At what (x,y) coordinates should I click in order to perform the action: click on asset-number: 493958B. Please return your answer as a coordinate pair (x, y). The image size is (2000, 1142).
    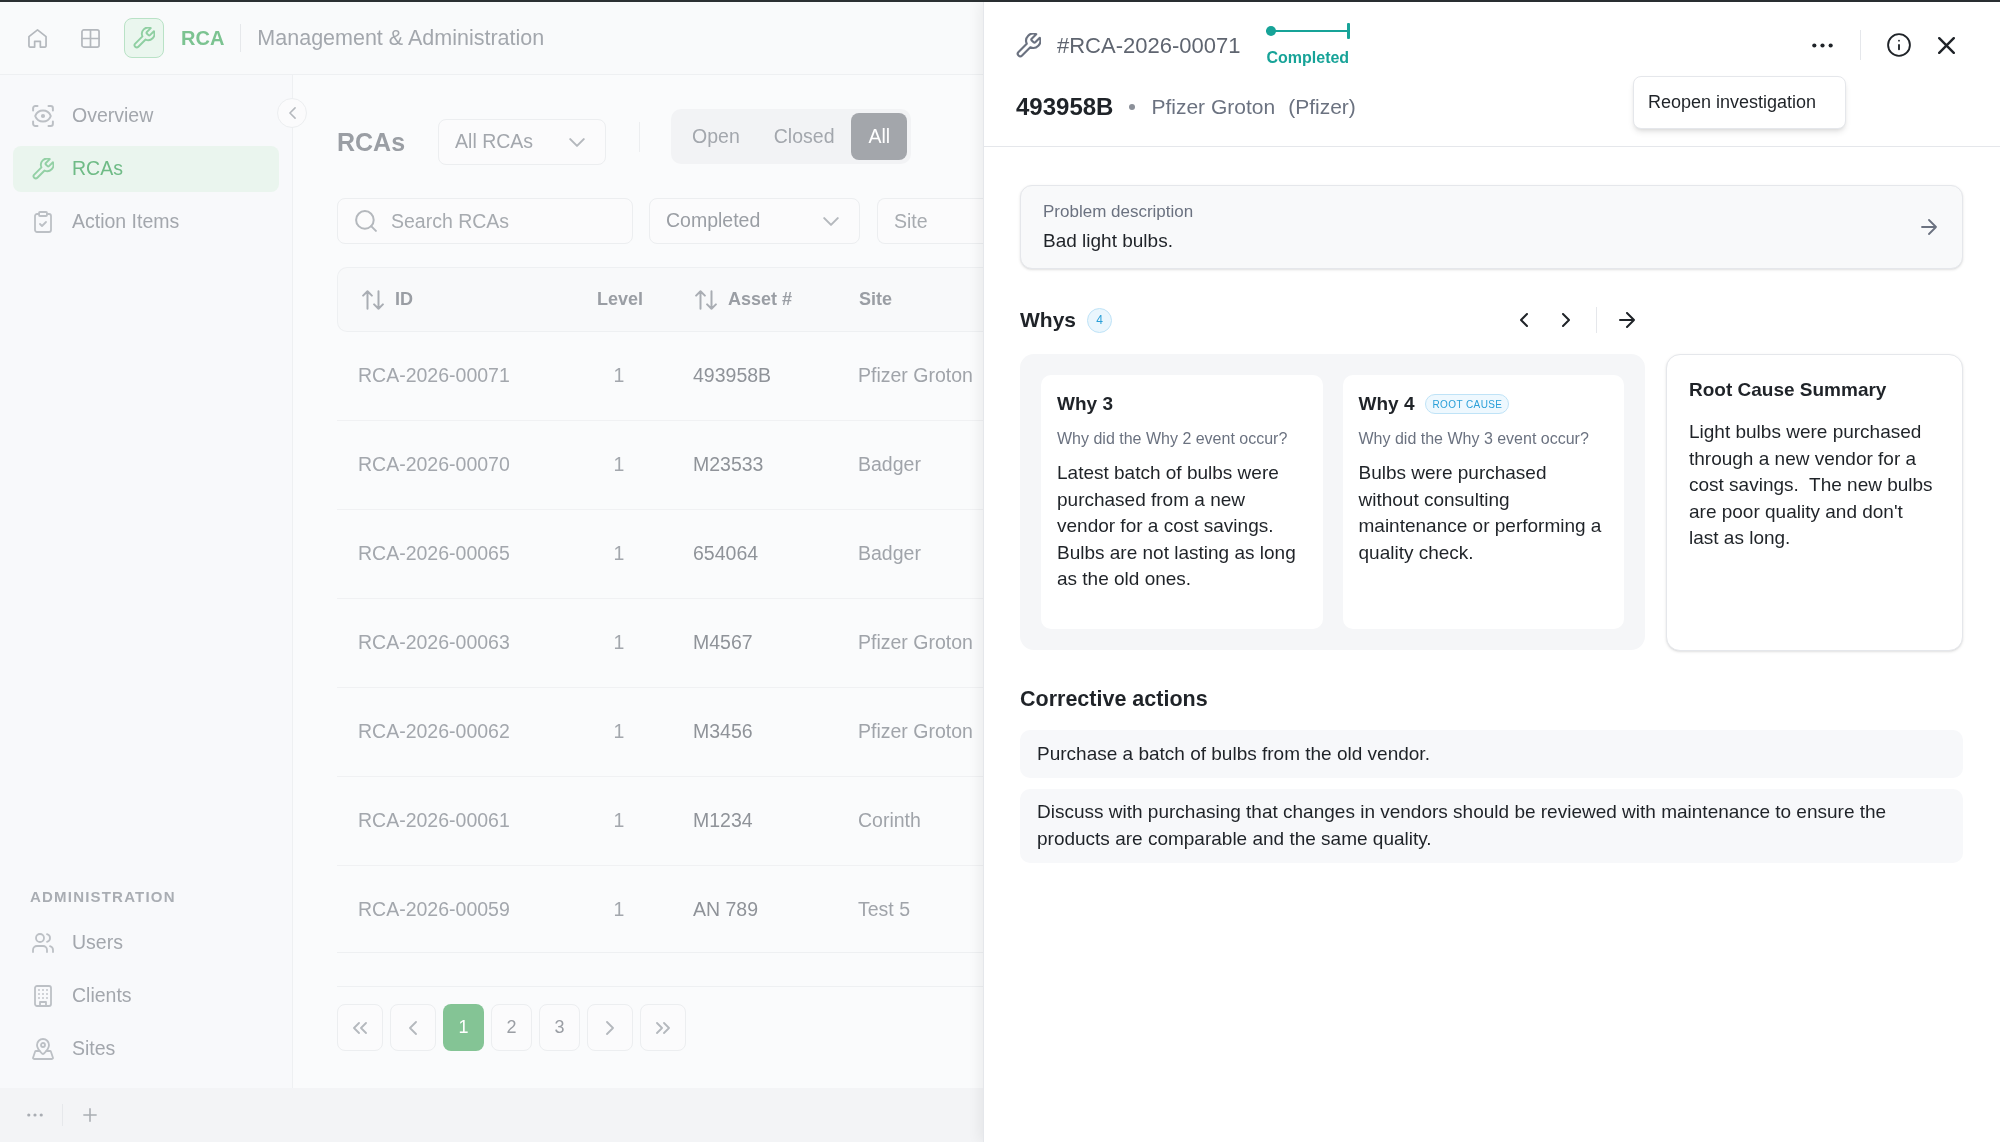
    Looking at the image, I should click on (1065, 107).